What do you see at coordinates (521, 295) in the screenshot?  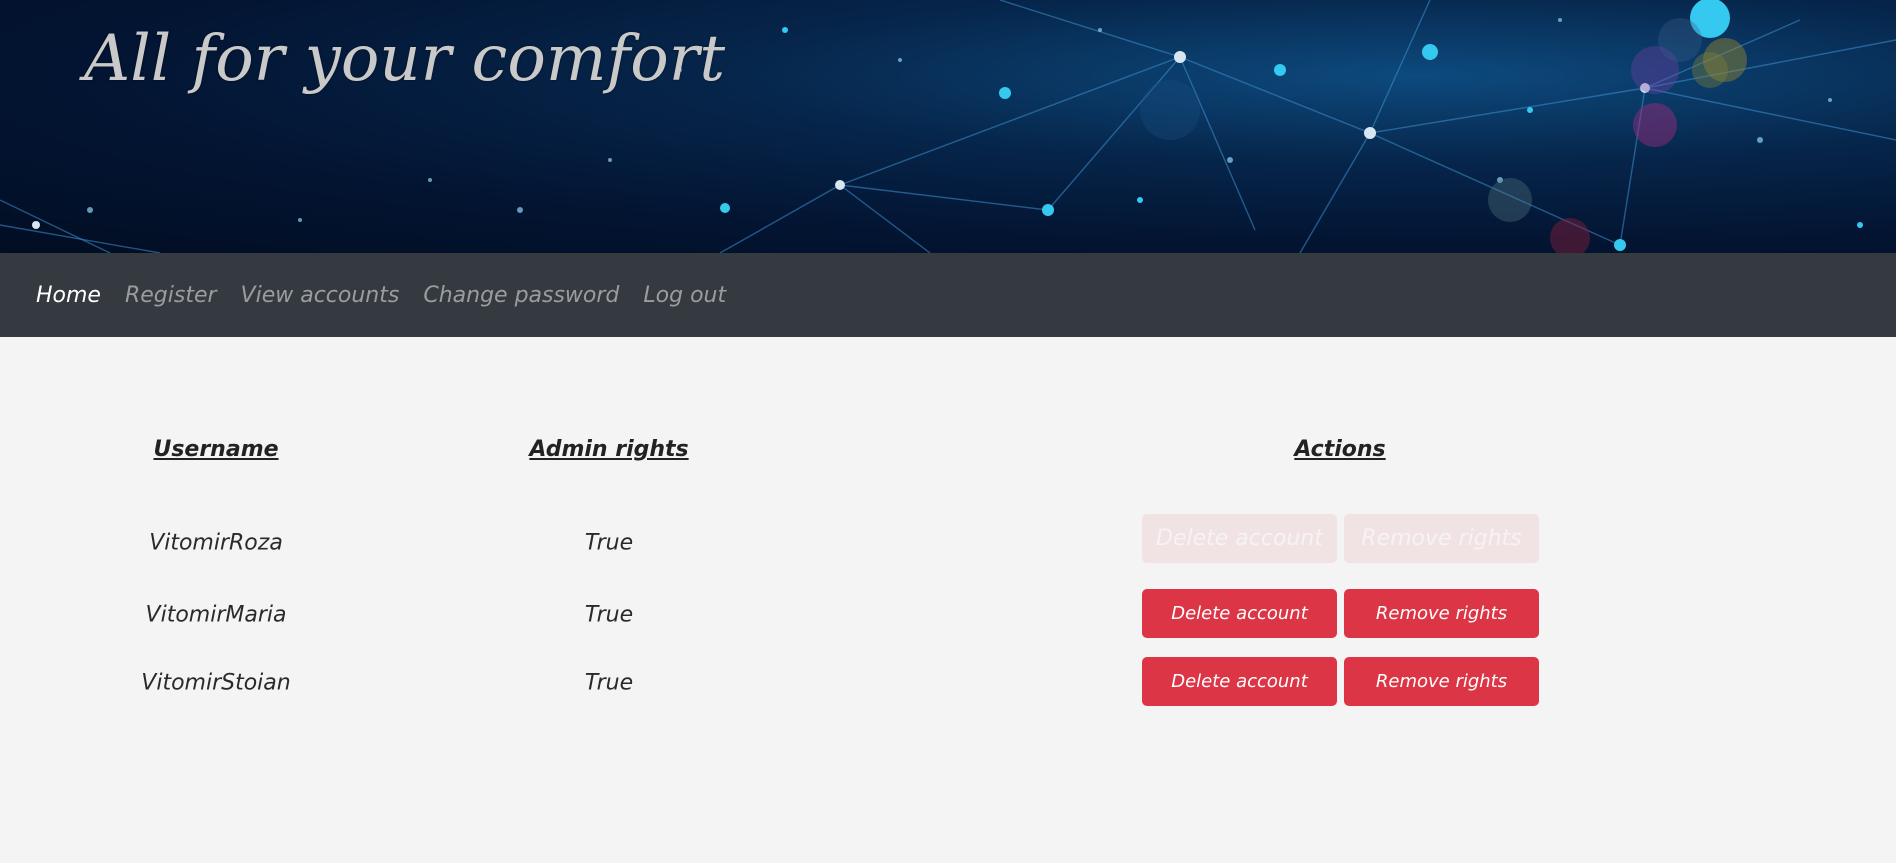 I see `nav-link-change-password: Change password` at bounding box center [521, 295].